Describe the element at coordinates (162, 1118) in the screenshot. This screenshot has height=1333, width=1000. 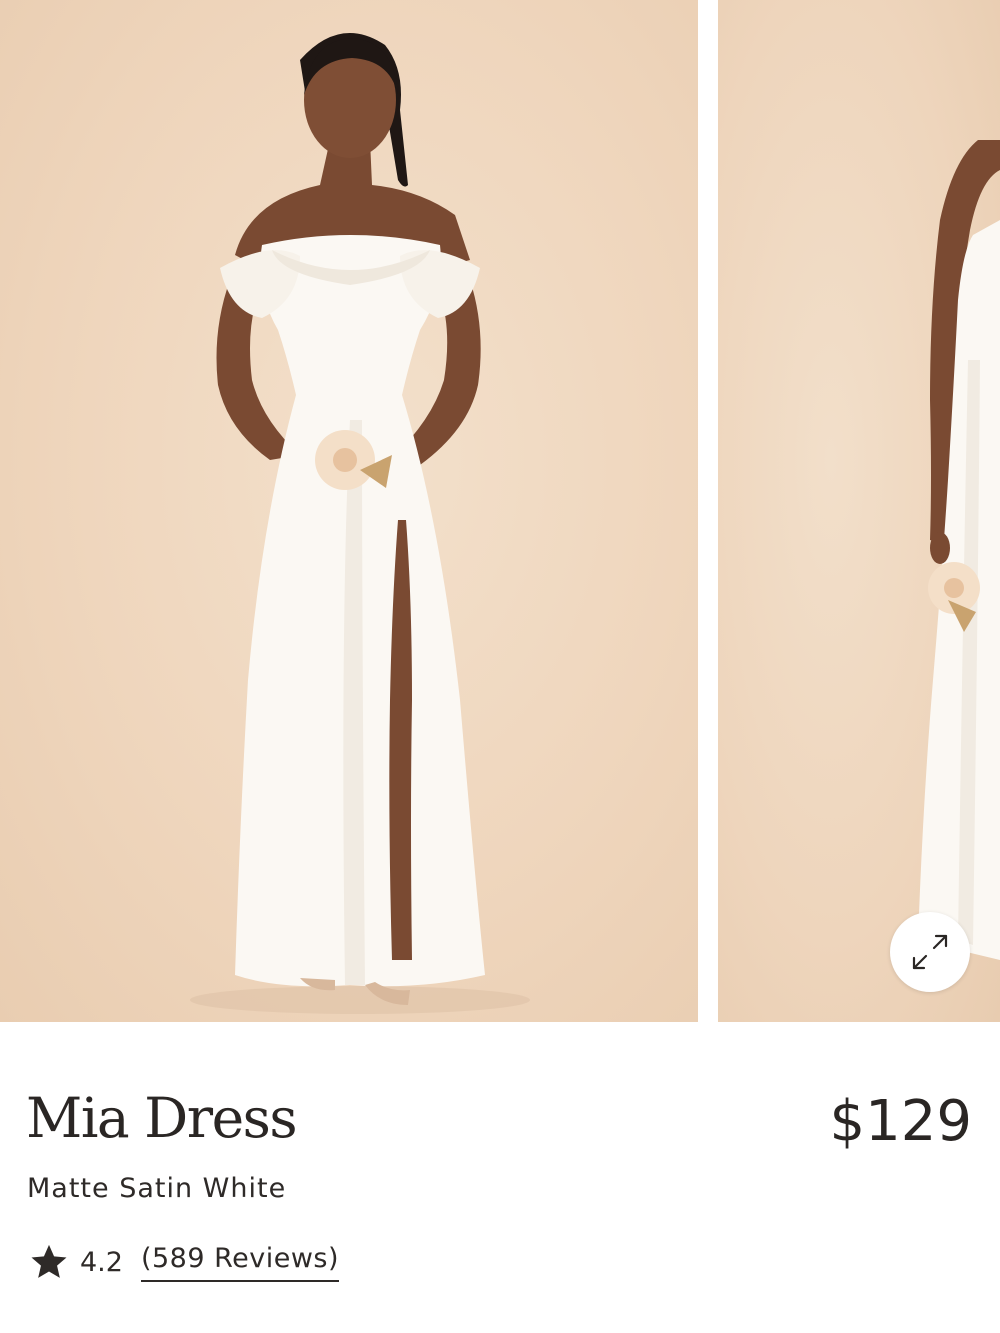
I see `product-name: Mia Dress` at that location.